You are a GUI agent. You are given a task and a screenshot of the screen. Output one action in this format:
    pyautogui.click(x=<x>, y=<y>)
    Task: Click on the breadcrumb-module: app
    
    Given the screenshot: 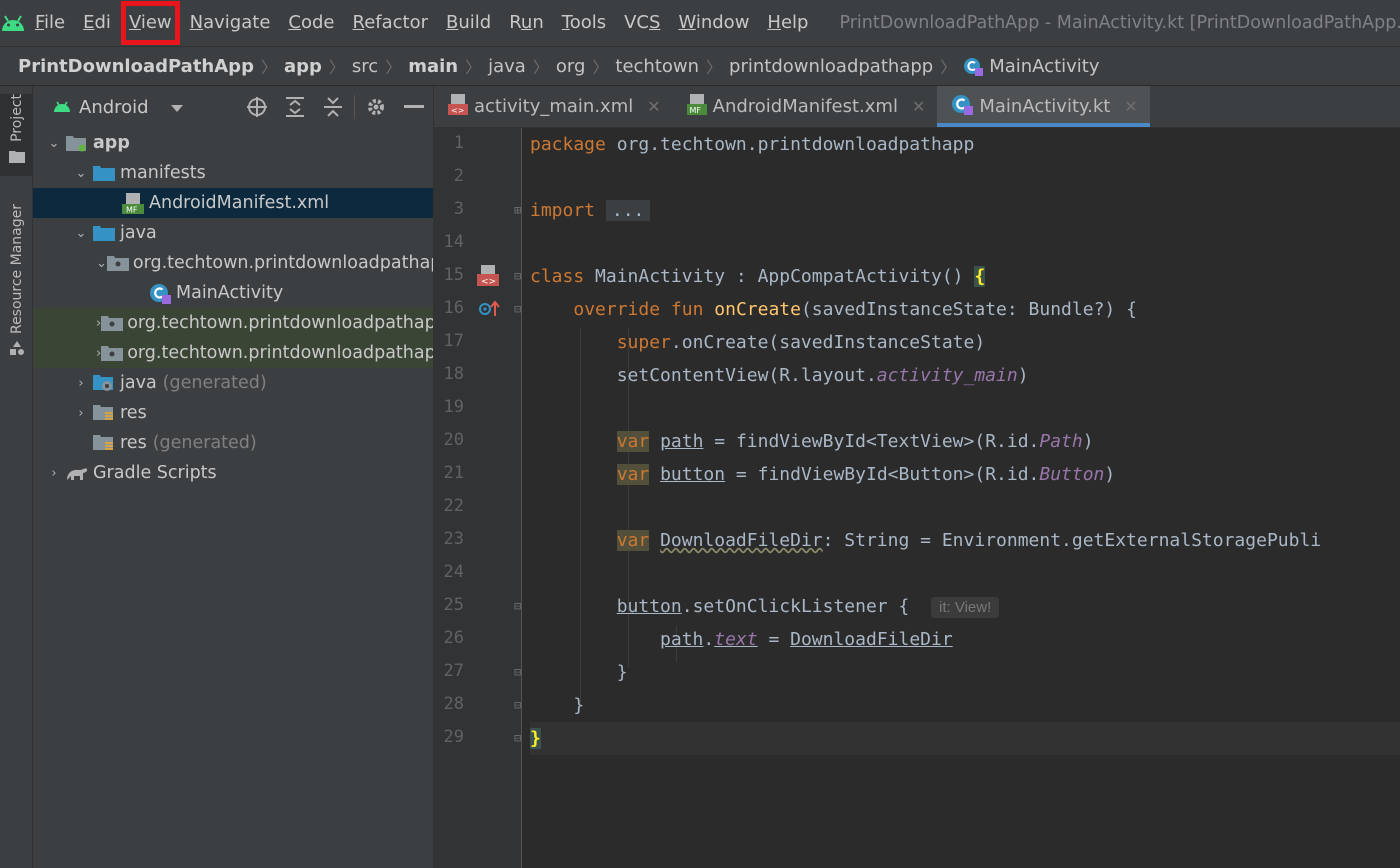 What is the action you would take?
    pyautogui.click(x=303, y=66)
    